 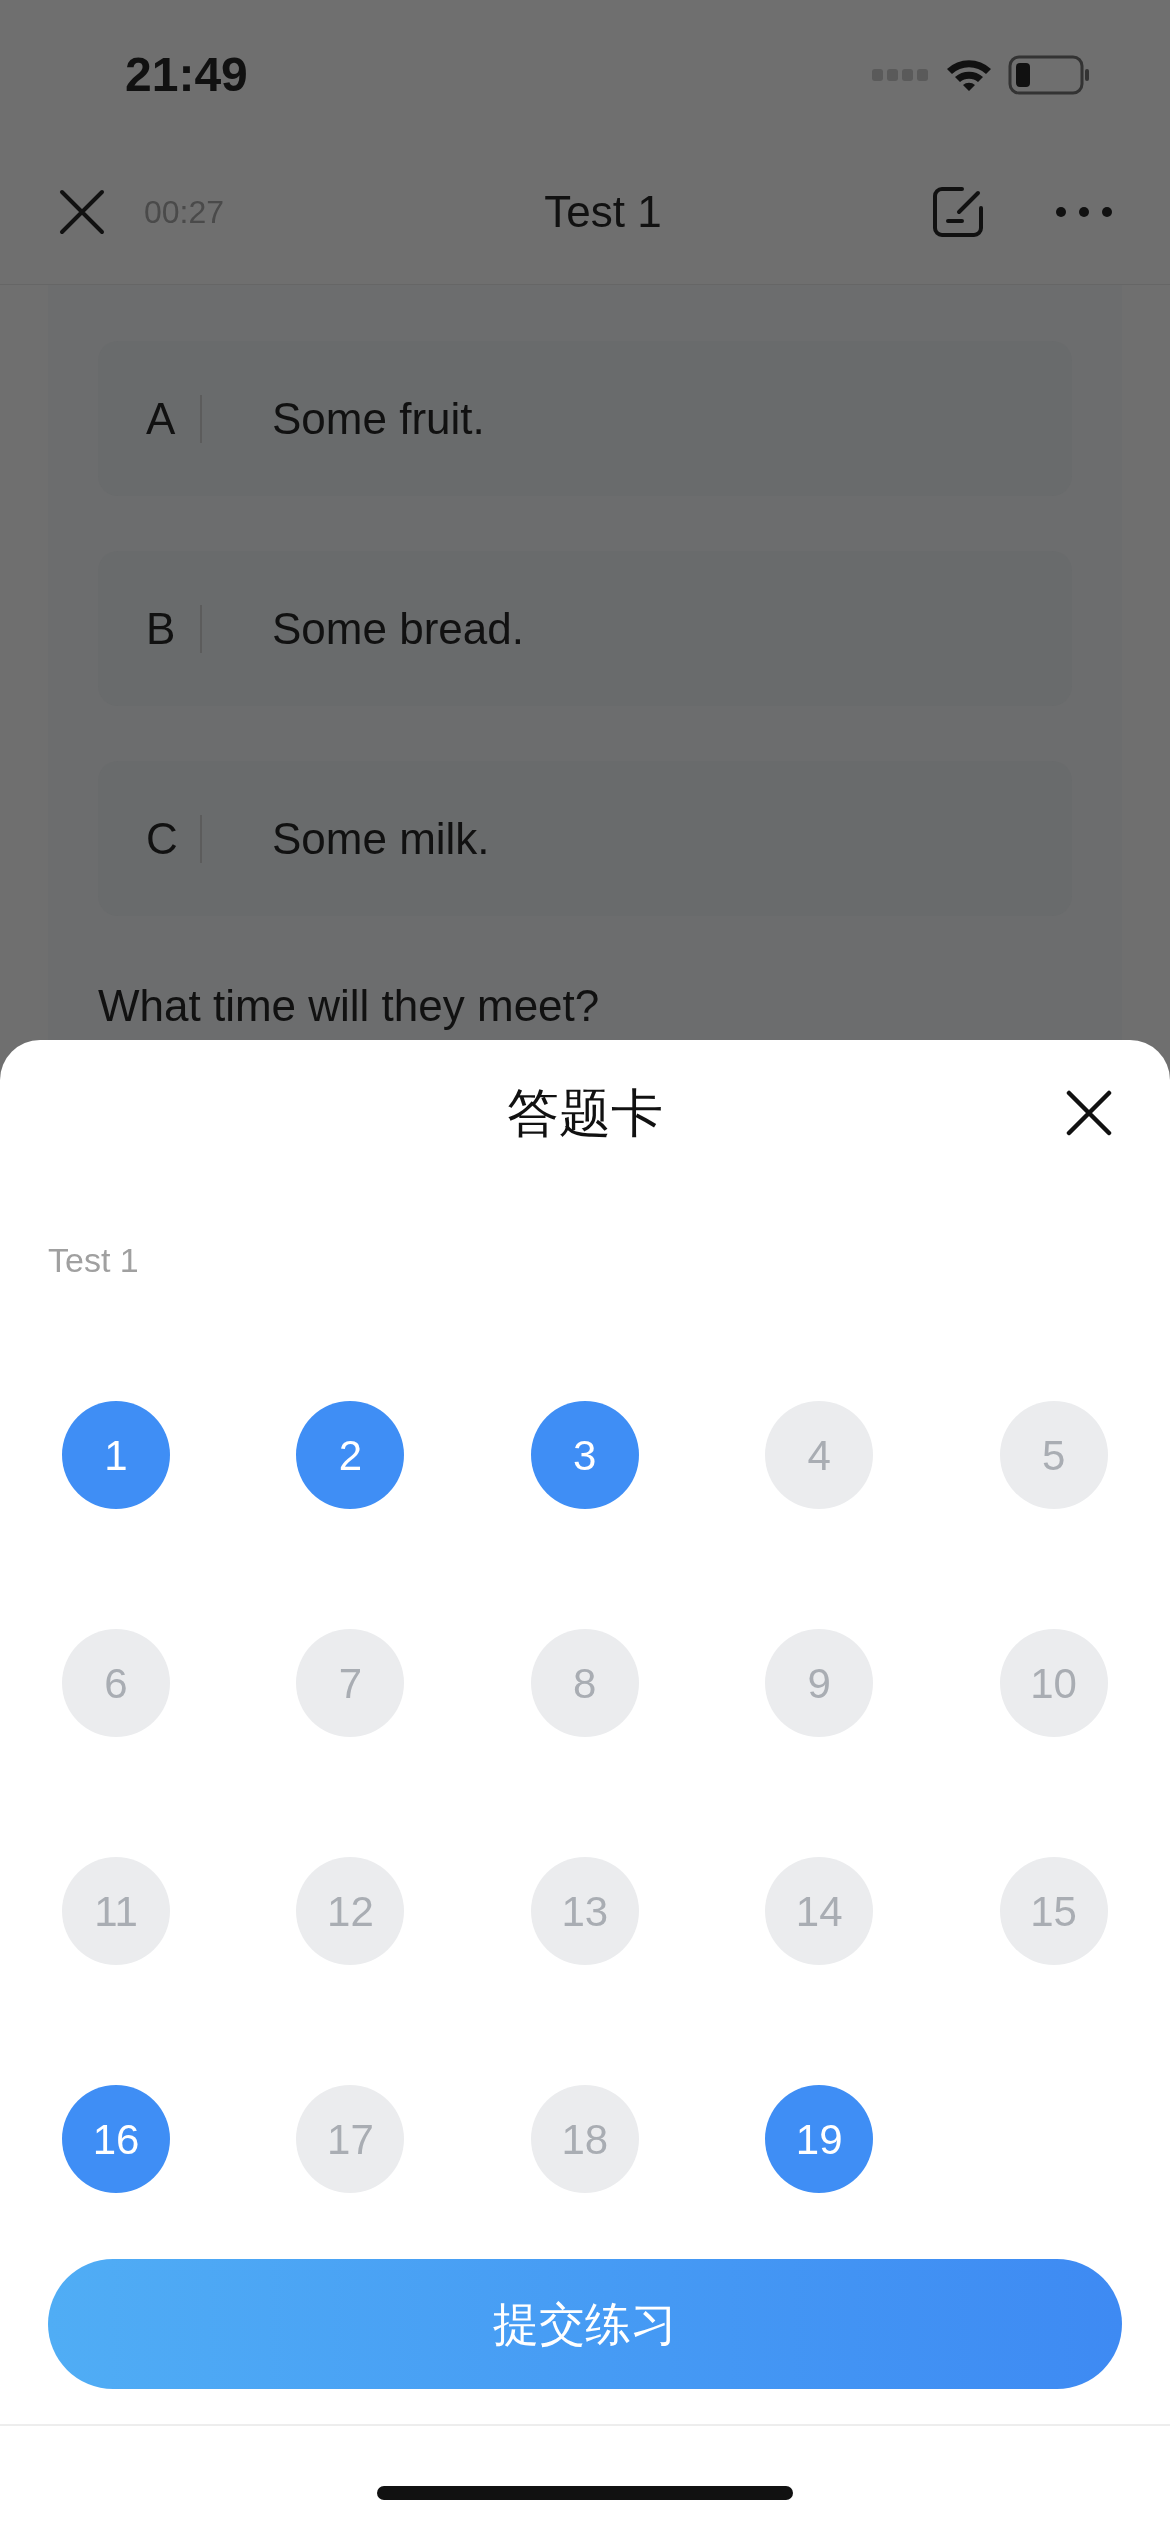 What do you see at coordinates (116, 2139) in the screenshot?
I see `question-number: 16` at bounding box center [116, 2139].